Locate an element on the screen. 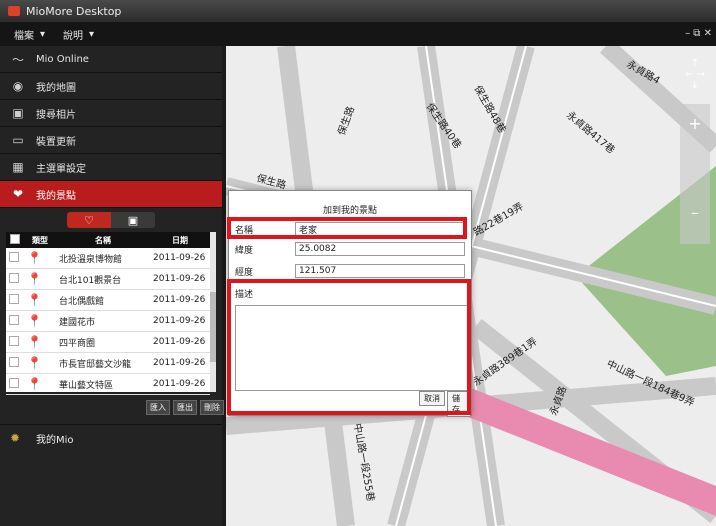  sidebar-item-my-mio: ✹ 我的Mio is located at coordinates (111, 437).